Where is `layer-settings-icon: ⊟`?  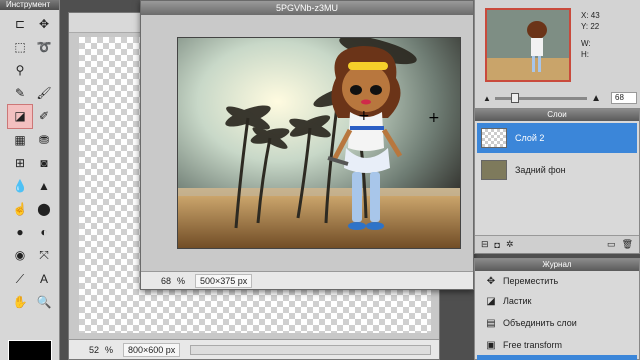 layer-settings-icon: ⊟ is located at coordinates (485, 244).